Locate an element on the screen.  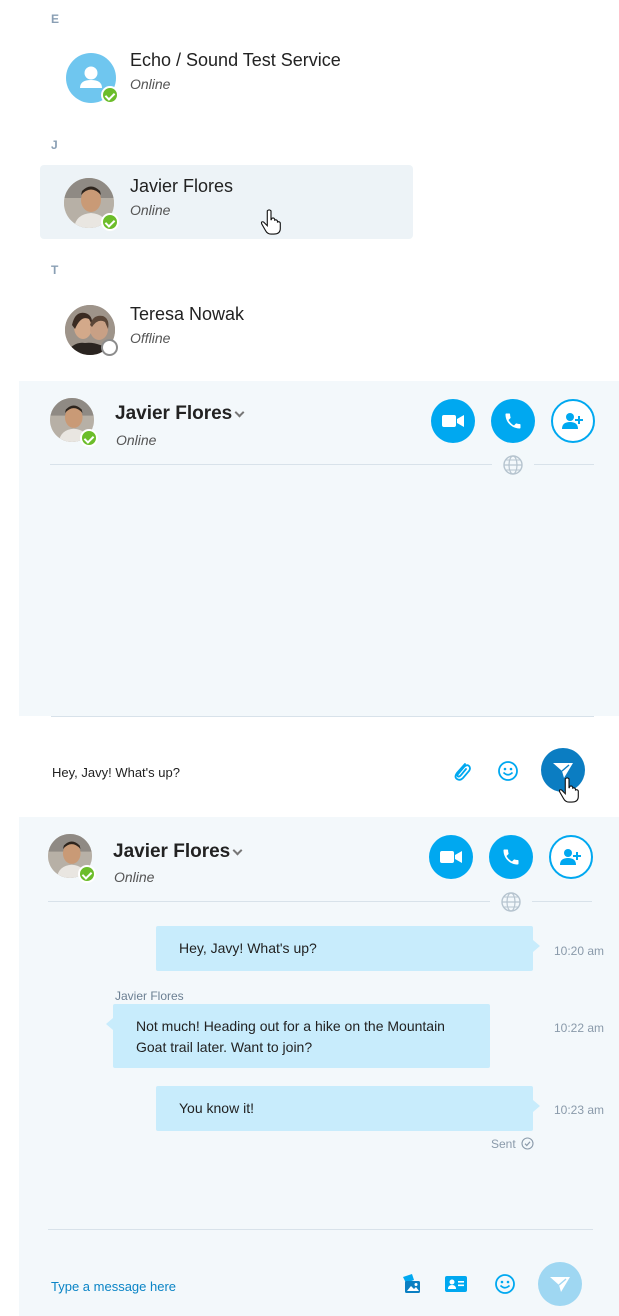
offline-ring-icon is located at coordinates (109, 347).